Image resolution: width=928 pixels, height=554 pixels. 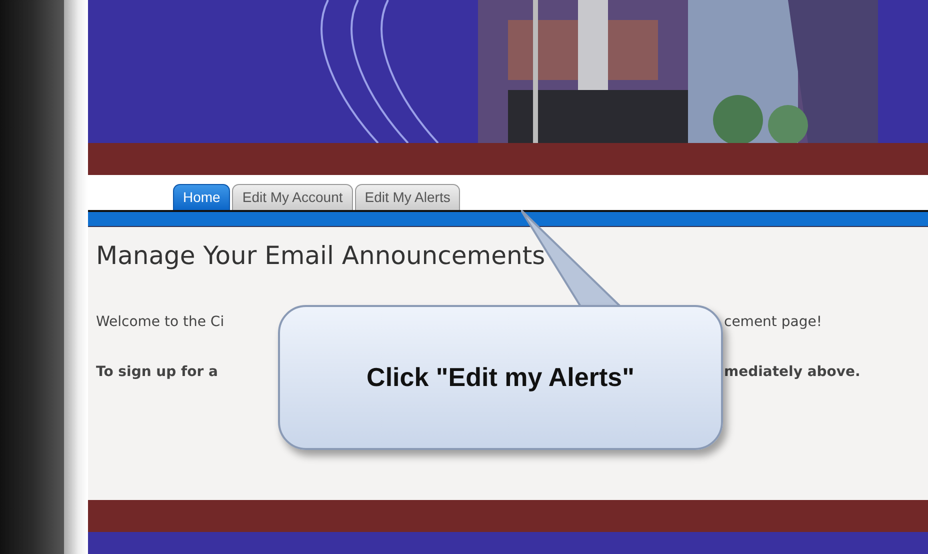 What do you see at coordinates (500, 377) in the screenshot?
I see `callout: Click "Edit my Alerts"` at bounding box center [500, 377].